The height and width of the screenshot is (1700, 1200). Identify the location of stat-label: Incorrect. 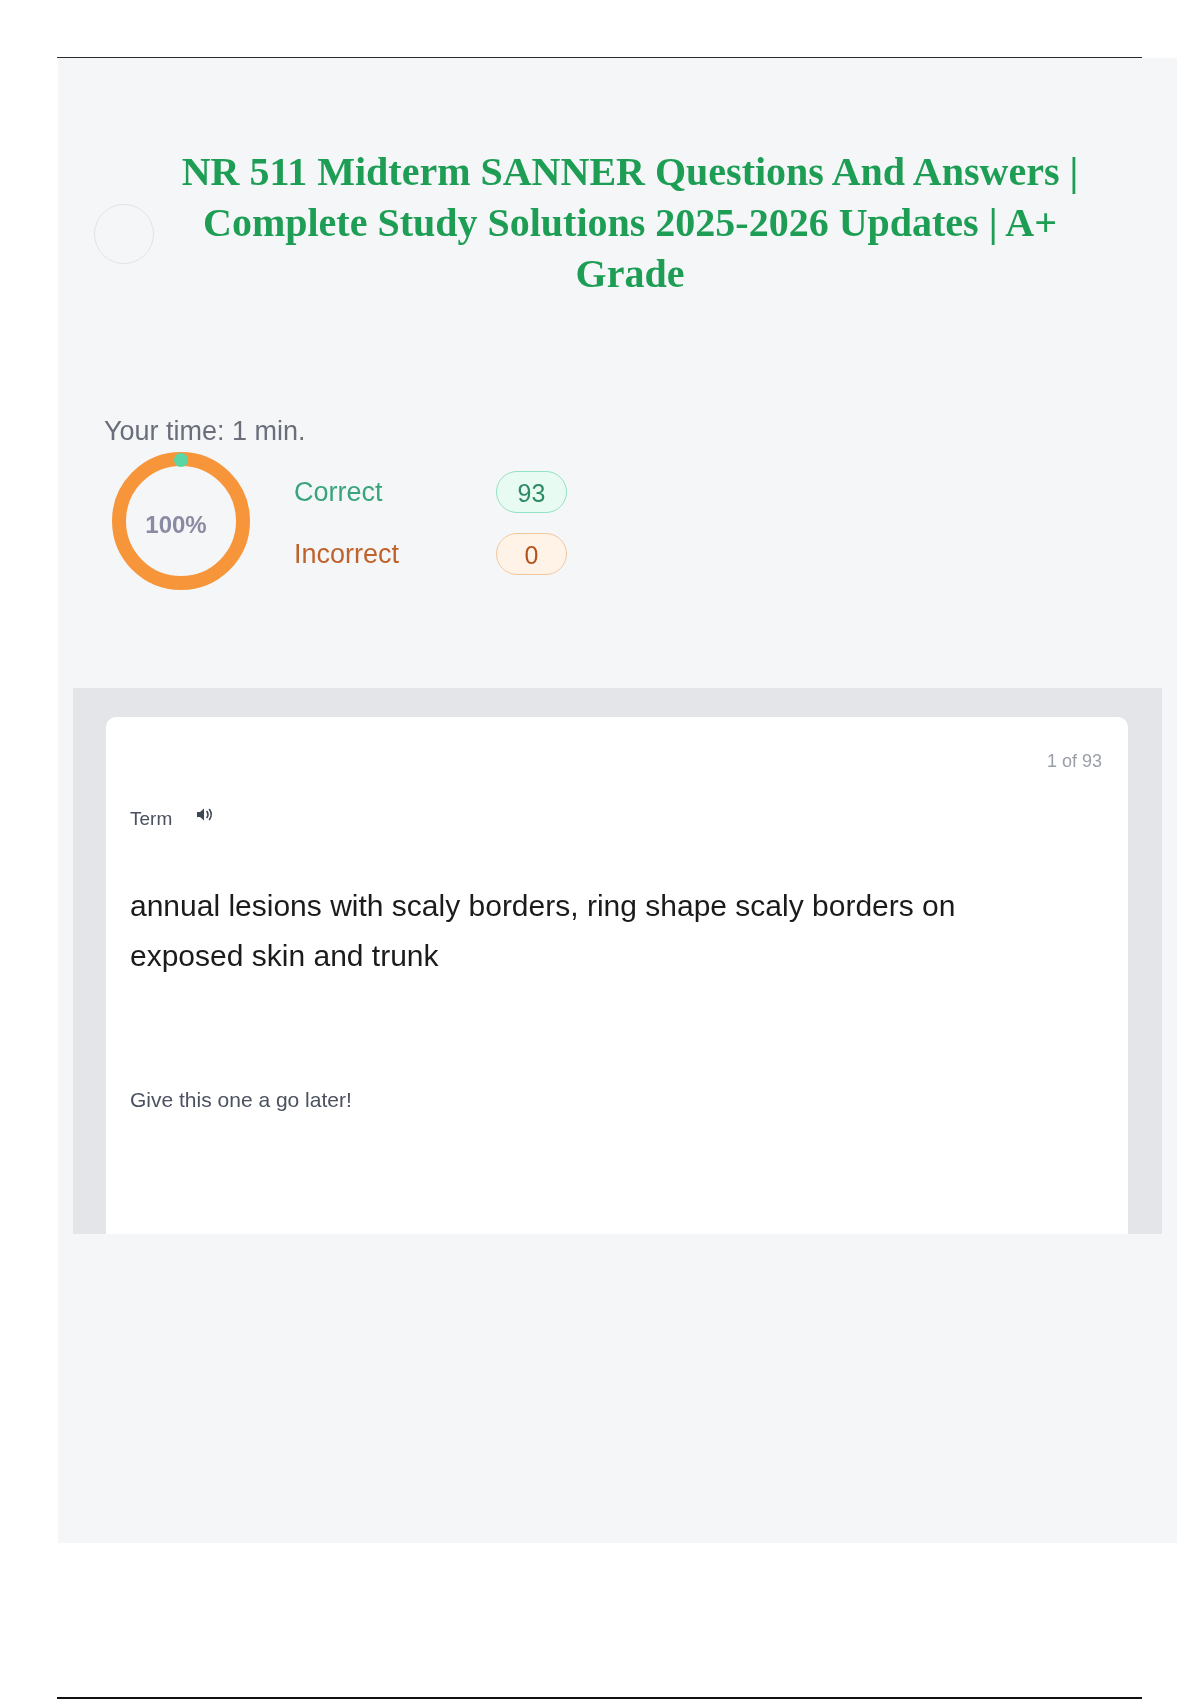
(347, 554).